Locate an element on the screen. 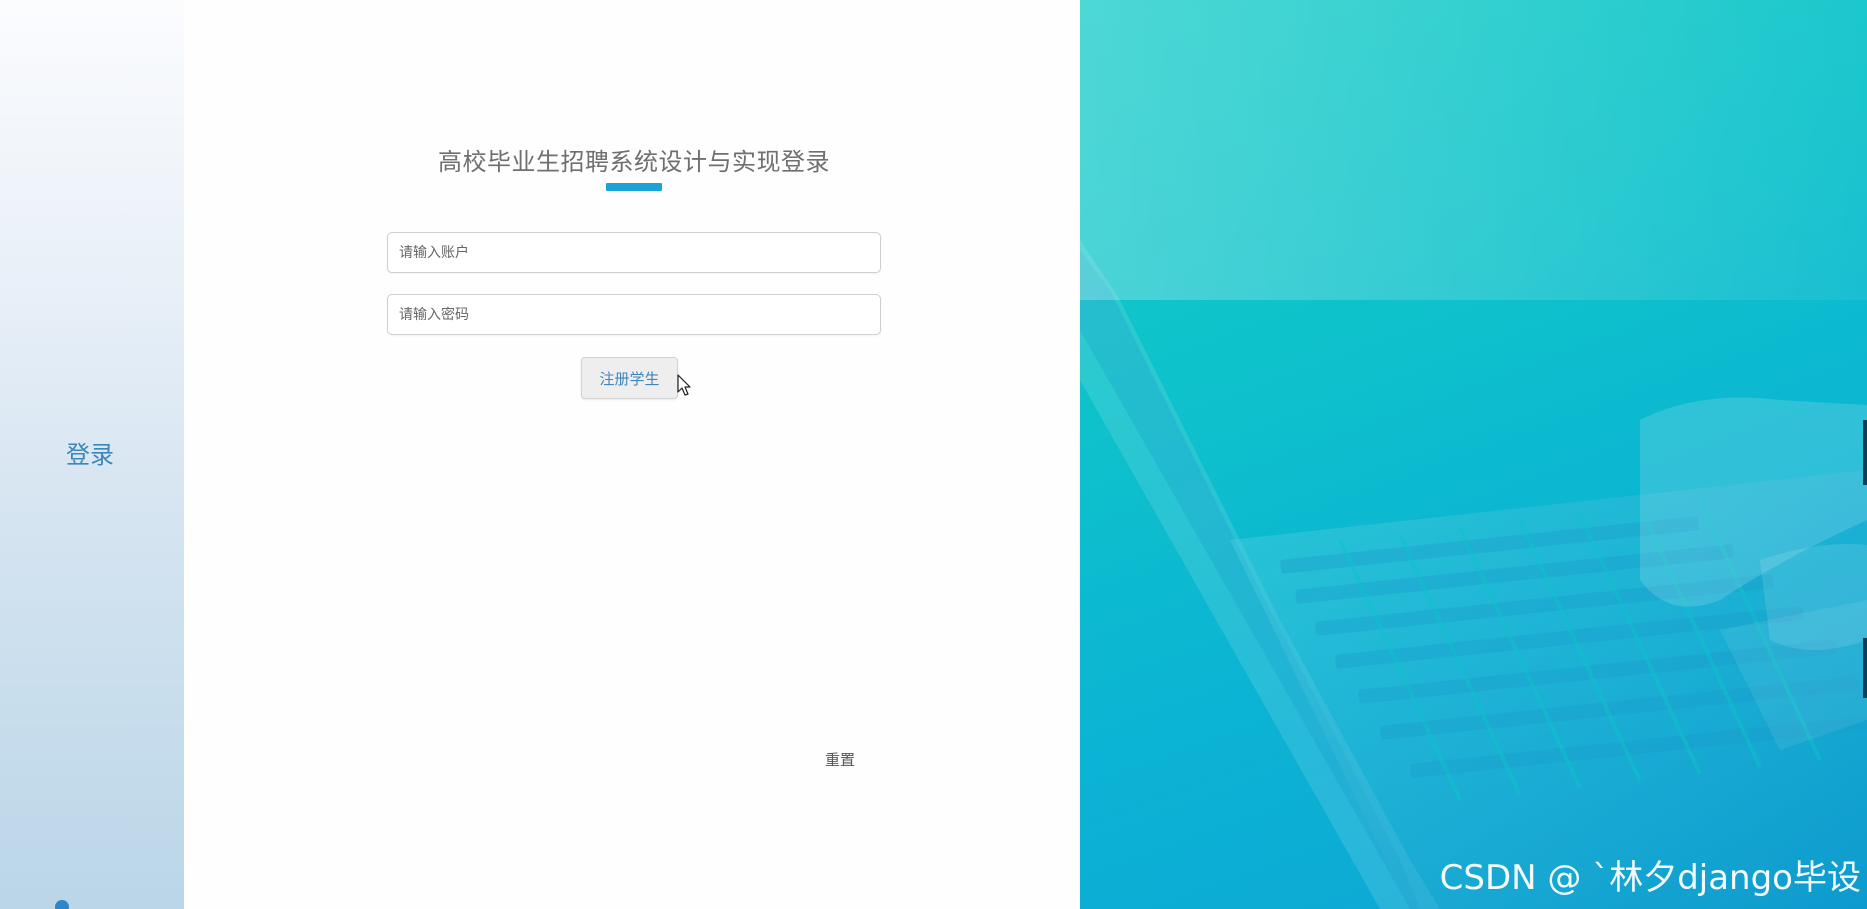 The width and height of the screenshot is (1867, 909). csdn-watermark: CSDN @ ˋ林夕django毕设 is located at coordinates (1650, 878).